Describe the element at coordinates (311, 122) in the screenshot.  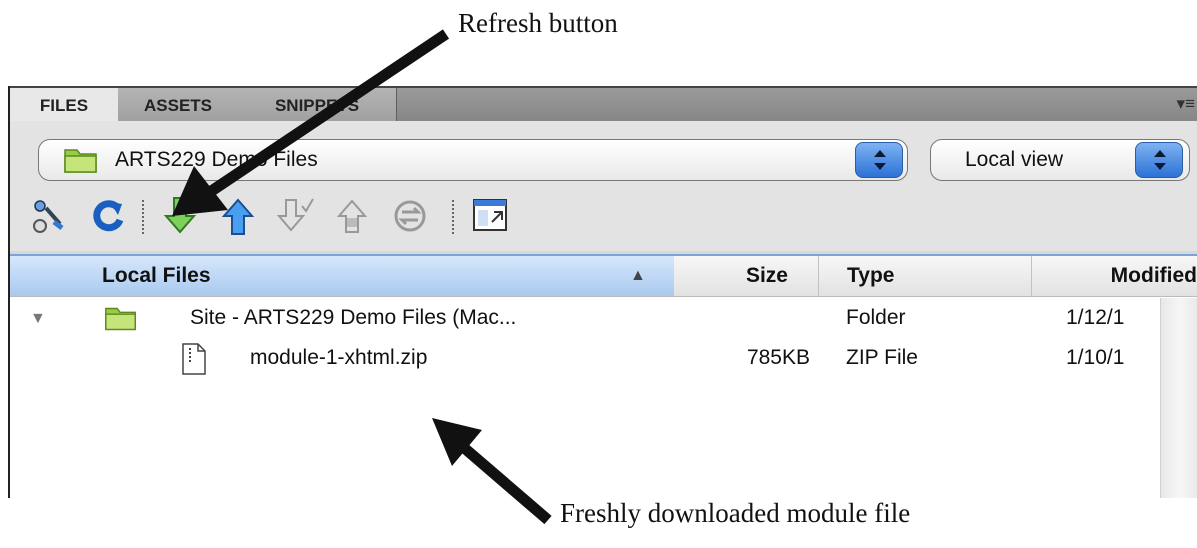
I see `refresh-callout-arrow` at that location.